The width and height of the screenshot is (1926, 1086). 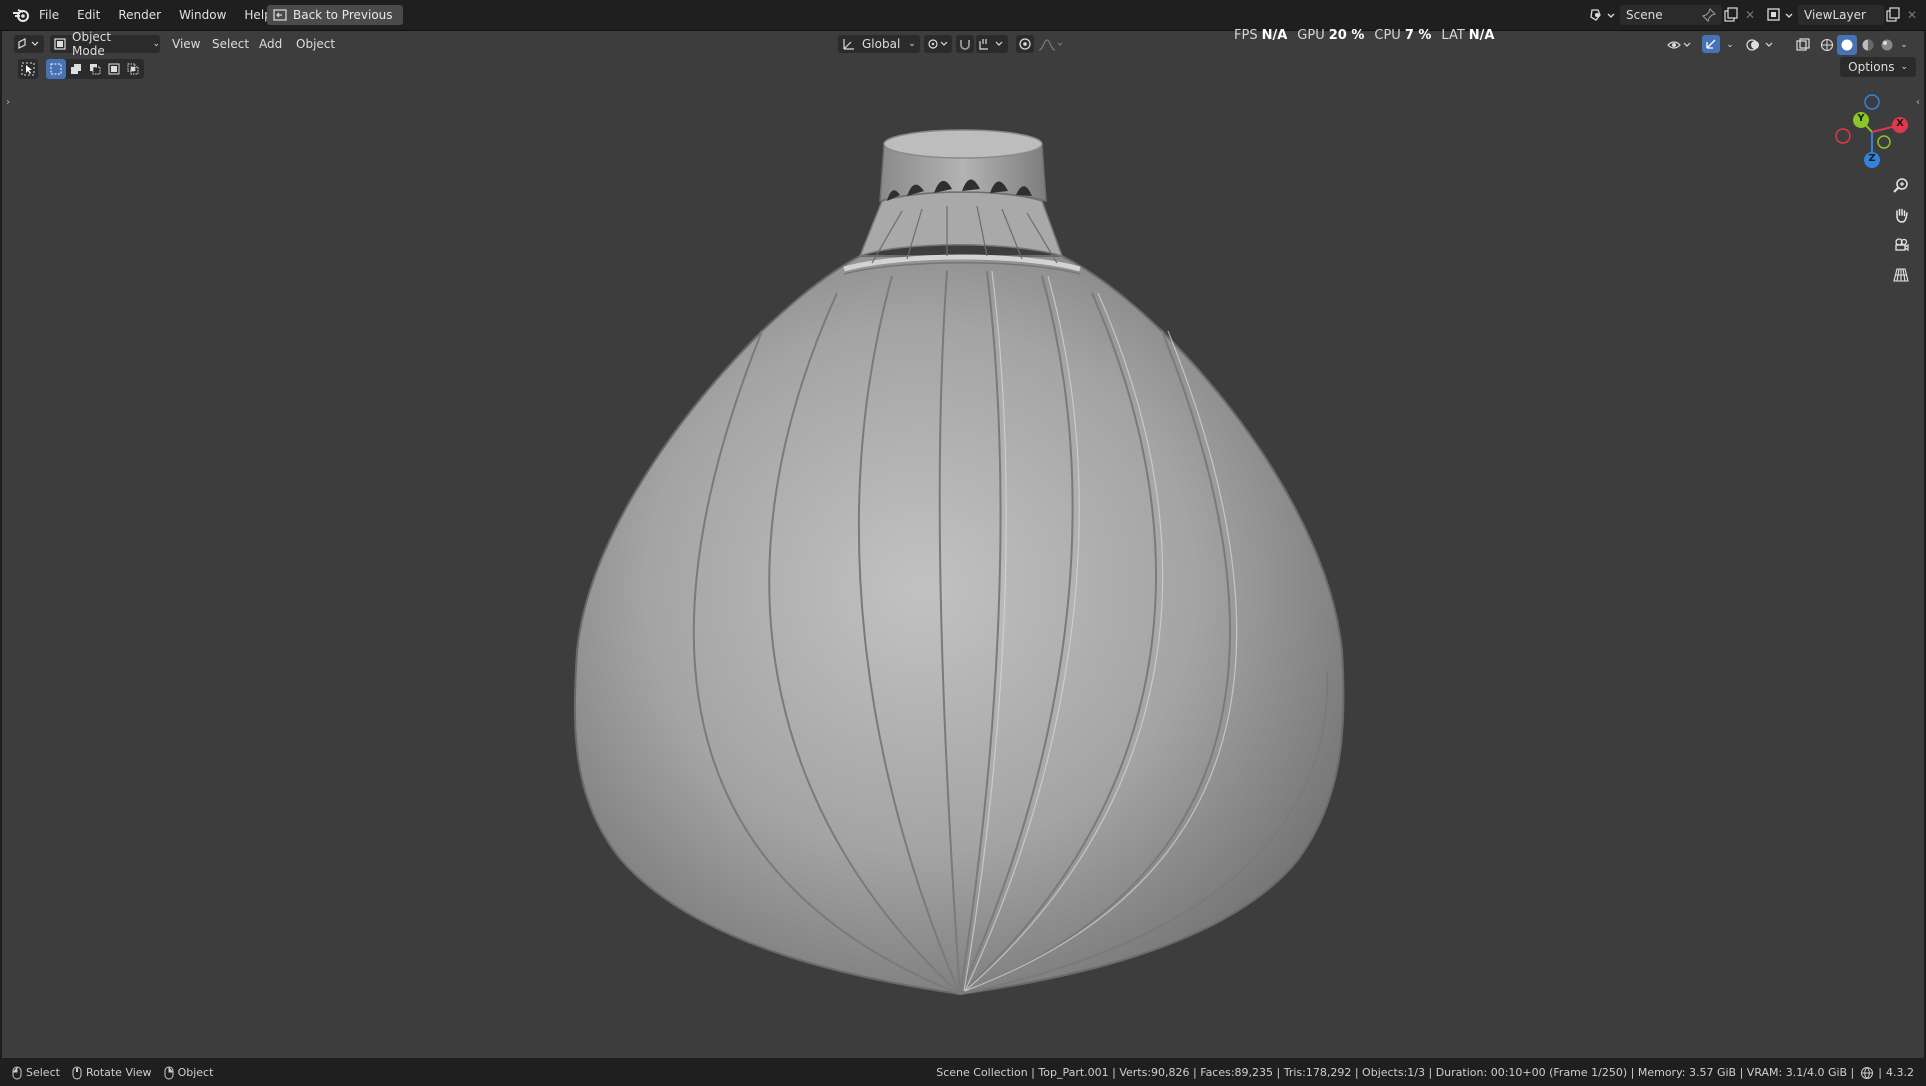 What do you see at coordinates (1827, 45) in the screenshot?
I see `wireframe-shading-icon` at bounding box center [1827, 45].